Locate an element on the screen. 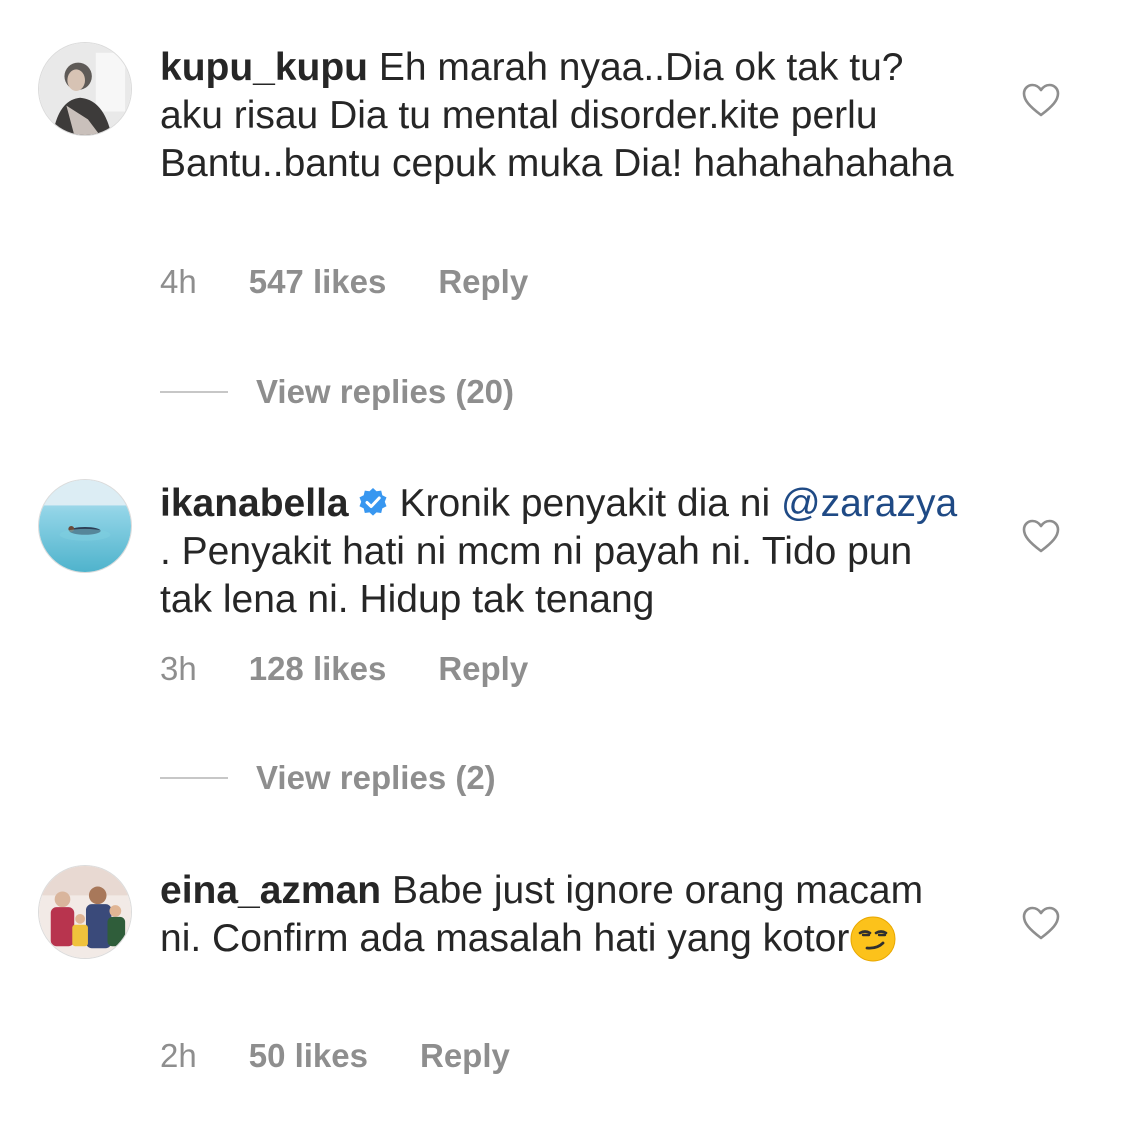 The width and height of the screenshot is (1125, 1142). comment-meta: 2h 50 likes Reply is located at coordinates (335, 1056).